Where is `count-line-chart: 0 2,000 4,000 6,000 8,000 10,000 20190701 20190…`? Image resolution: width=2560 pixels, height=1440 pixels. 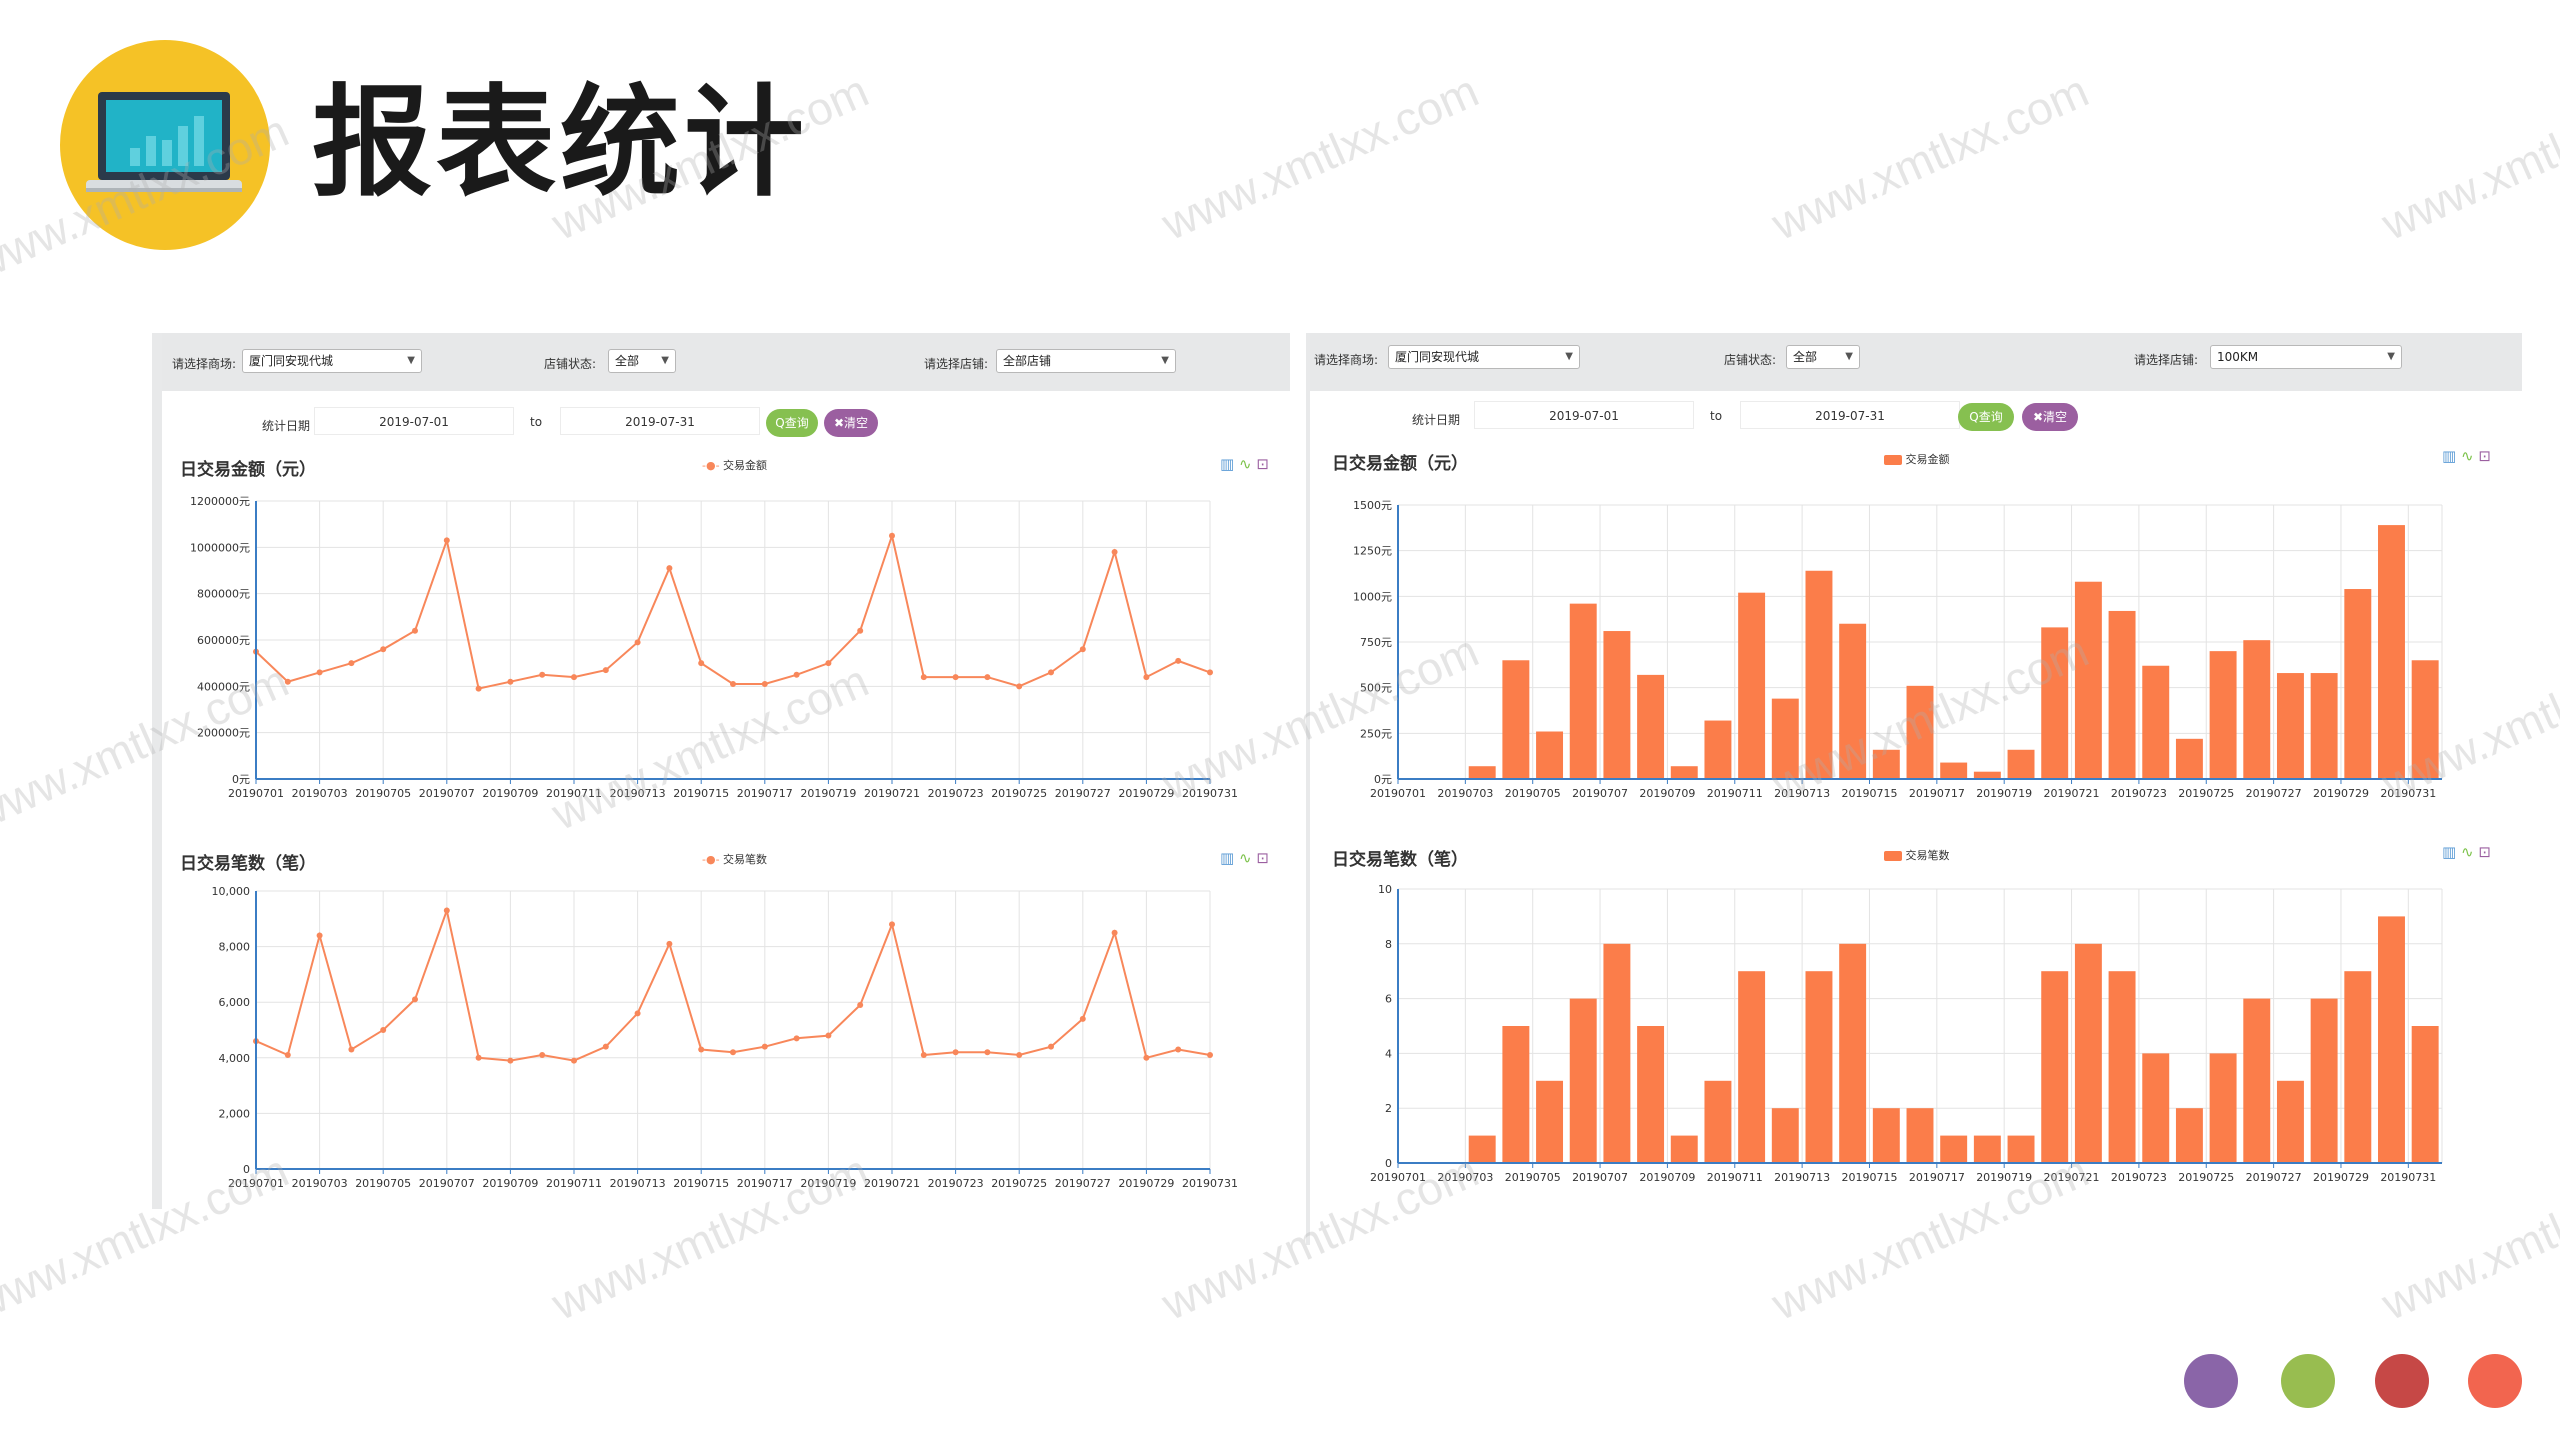
count-line-chart: 0 2,000 4,000 6,000 8,000 10,000 20190701 20190… is located at coordinates (725, 1037).